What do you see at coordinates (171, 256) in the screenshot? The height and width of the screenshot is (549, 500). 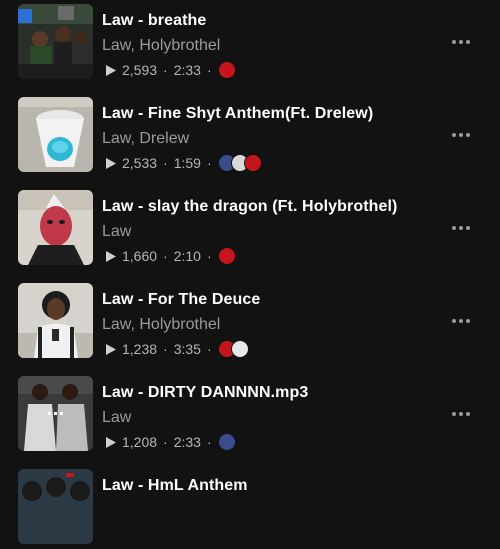 I see `track-stats: 1,660 · 2:10 ·` at bounding box center [171, 256].